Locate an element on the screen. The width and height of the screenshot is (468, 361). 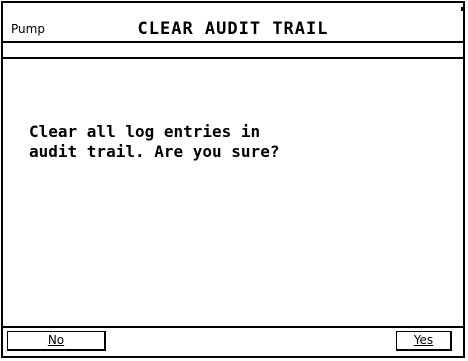
header-divider is located at coordinates (233, 58).